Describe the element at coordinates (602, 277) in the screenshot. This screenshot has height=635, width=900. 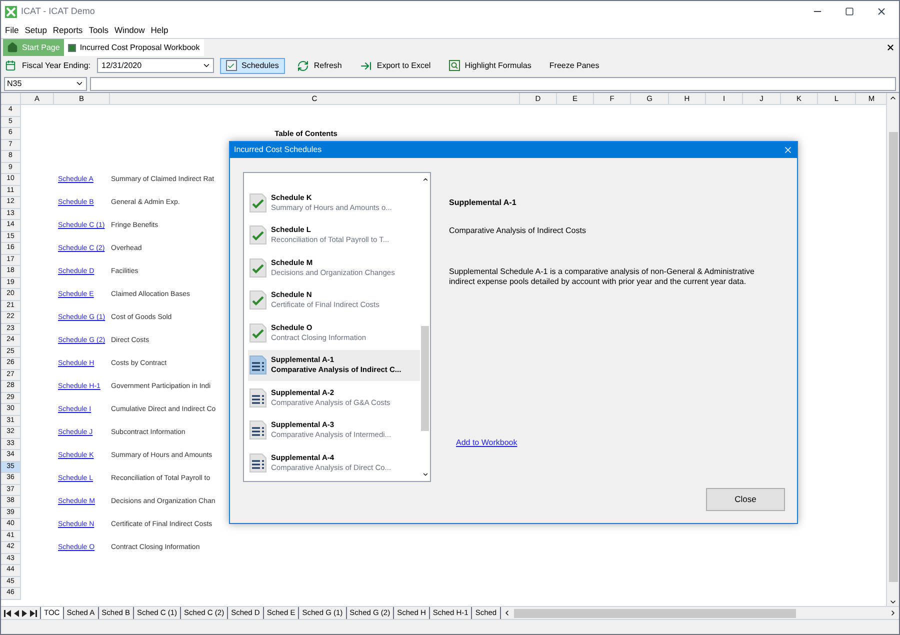
I see `detail-description: Supplemental Schedule A-1 is a comparative analysis of non-General & Administrative indirect expense pools detailed by account with prior year and the current year data.` at that location.